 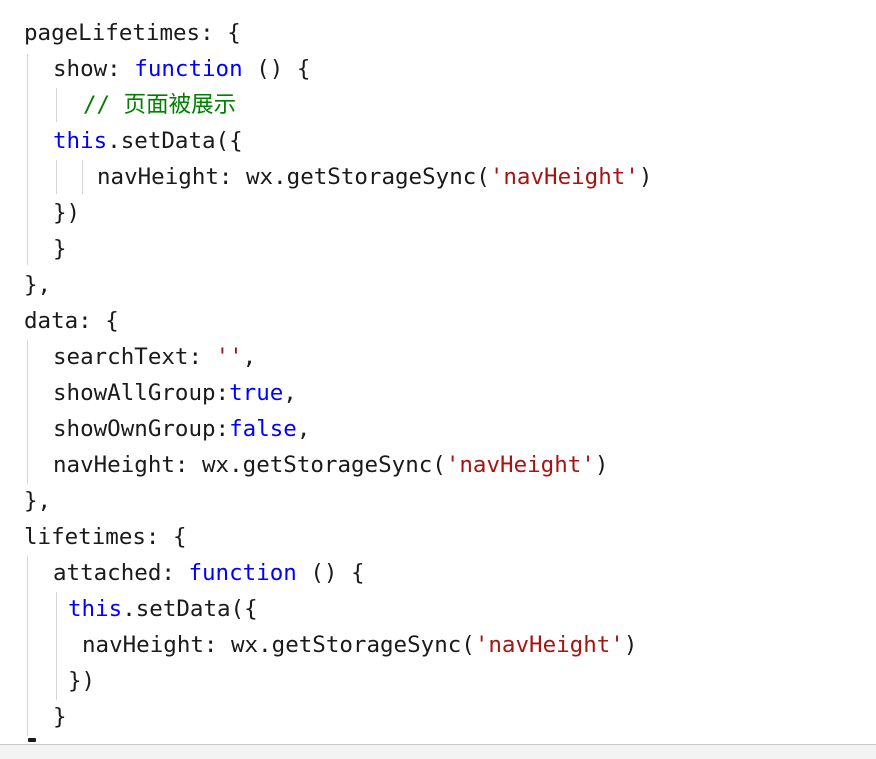 I want to click on code-string: '', so click(x=229, y=357).